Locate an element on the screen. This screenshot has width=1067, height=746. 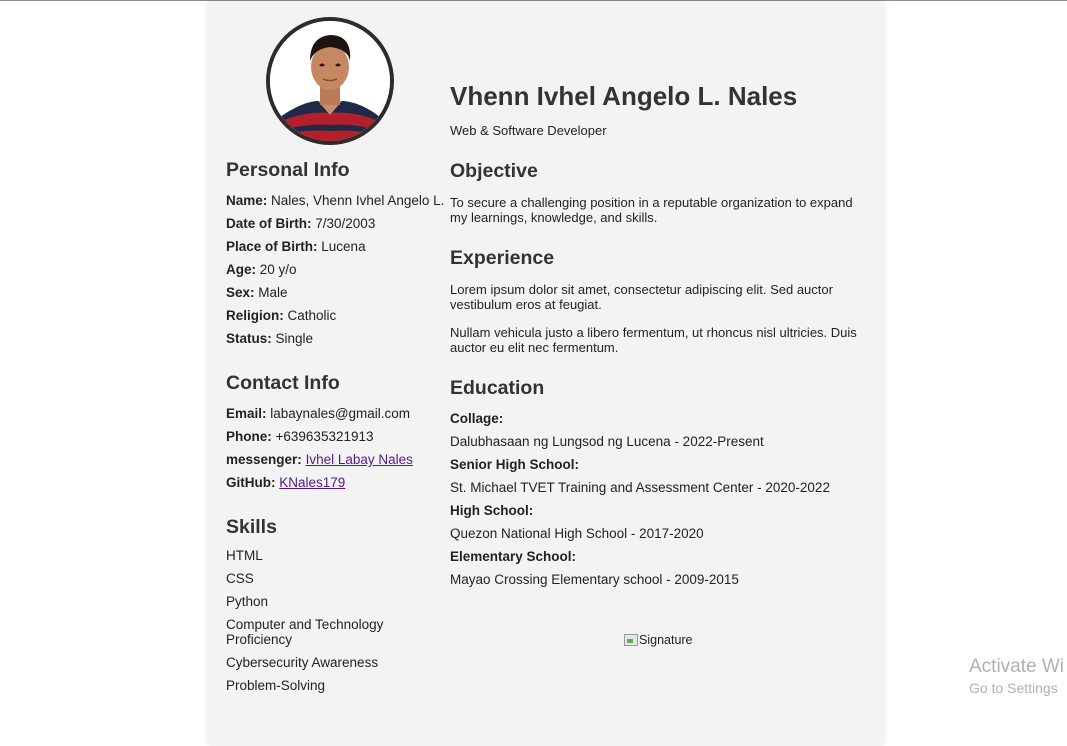
activate-windows-watermark: Activate Wi Go to Settings is located at coordinates (1016, 676).